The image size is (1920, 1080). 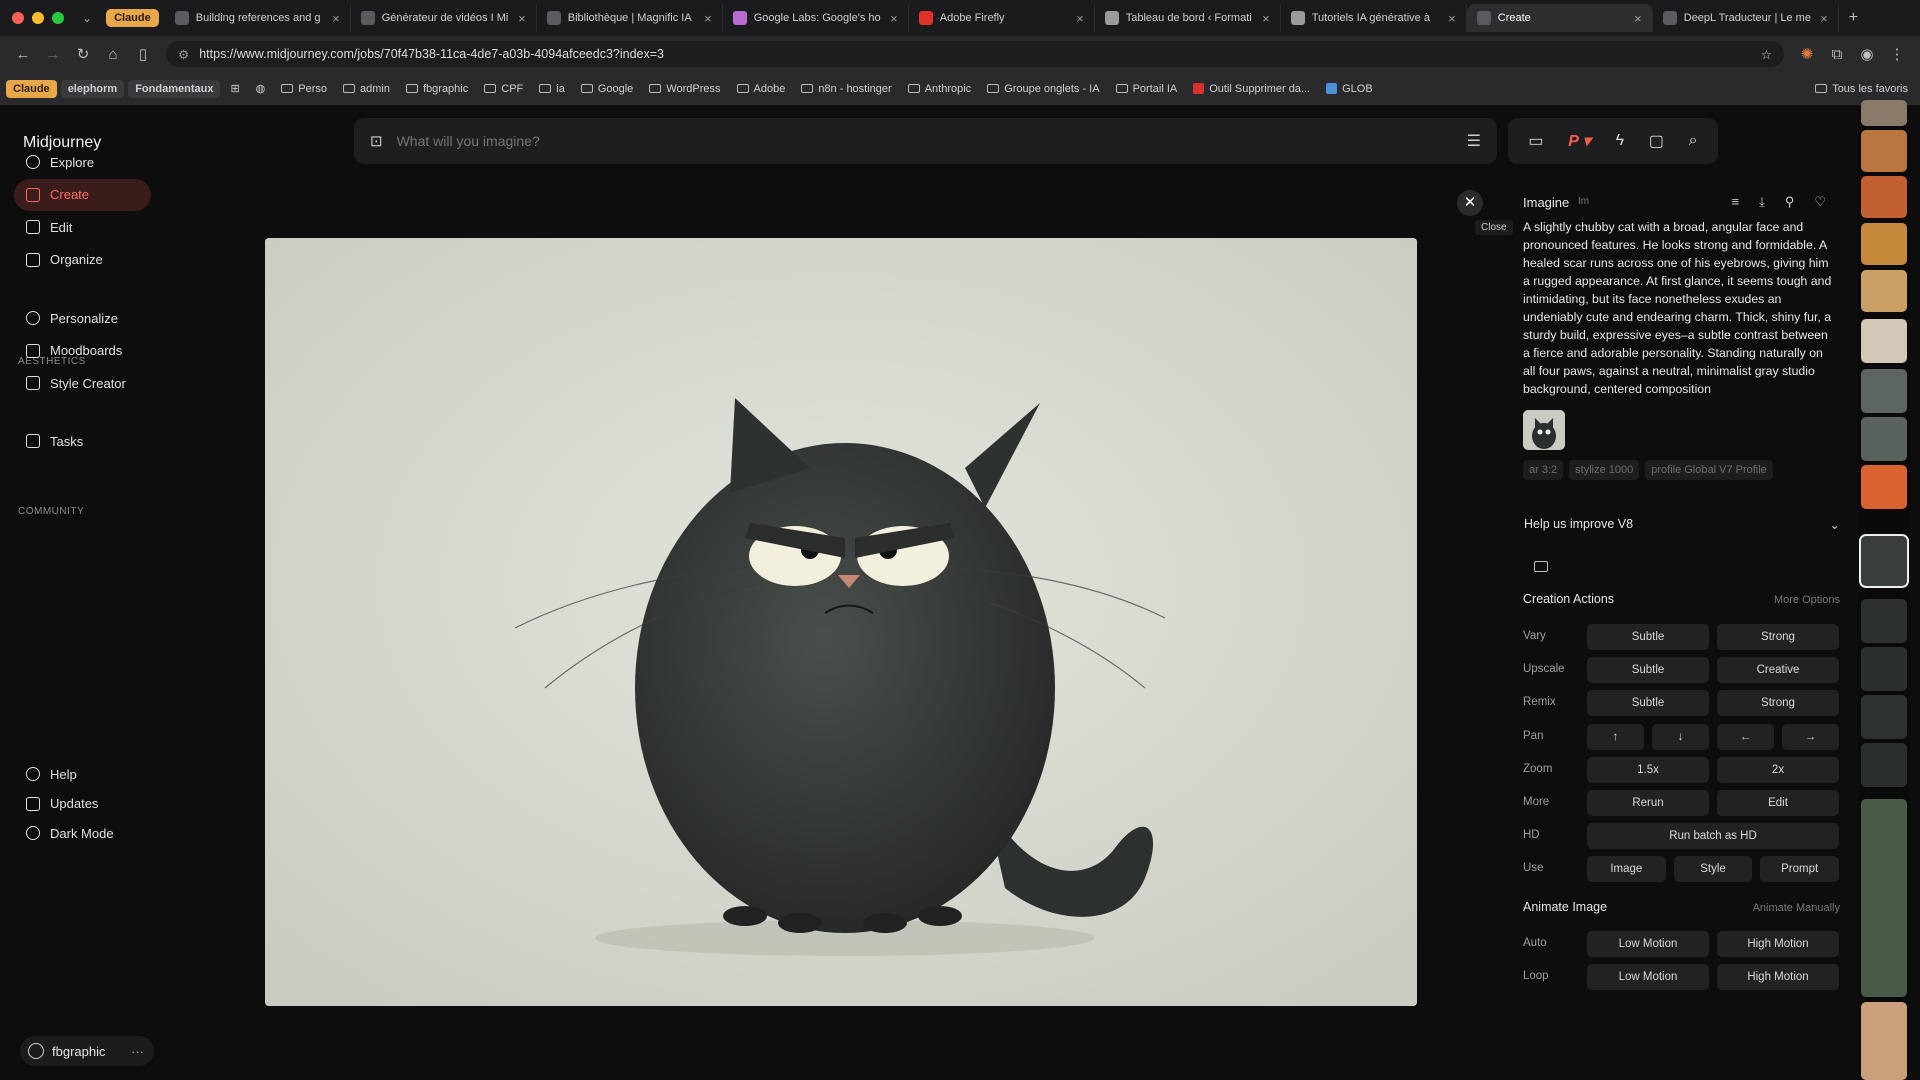 I want to click on folder-icon, so click(x=1541, y=566).